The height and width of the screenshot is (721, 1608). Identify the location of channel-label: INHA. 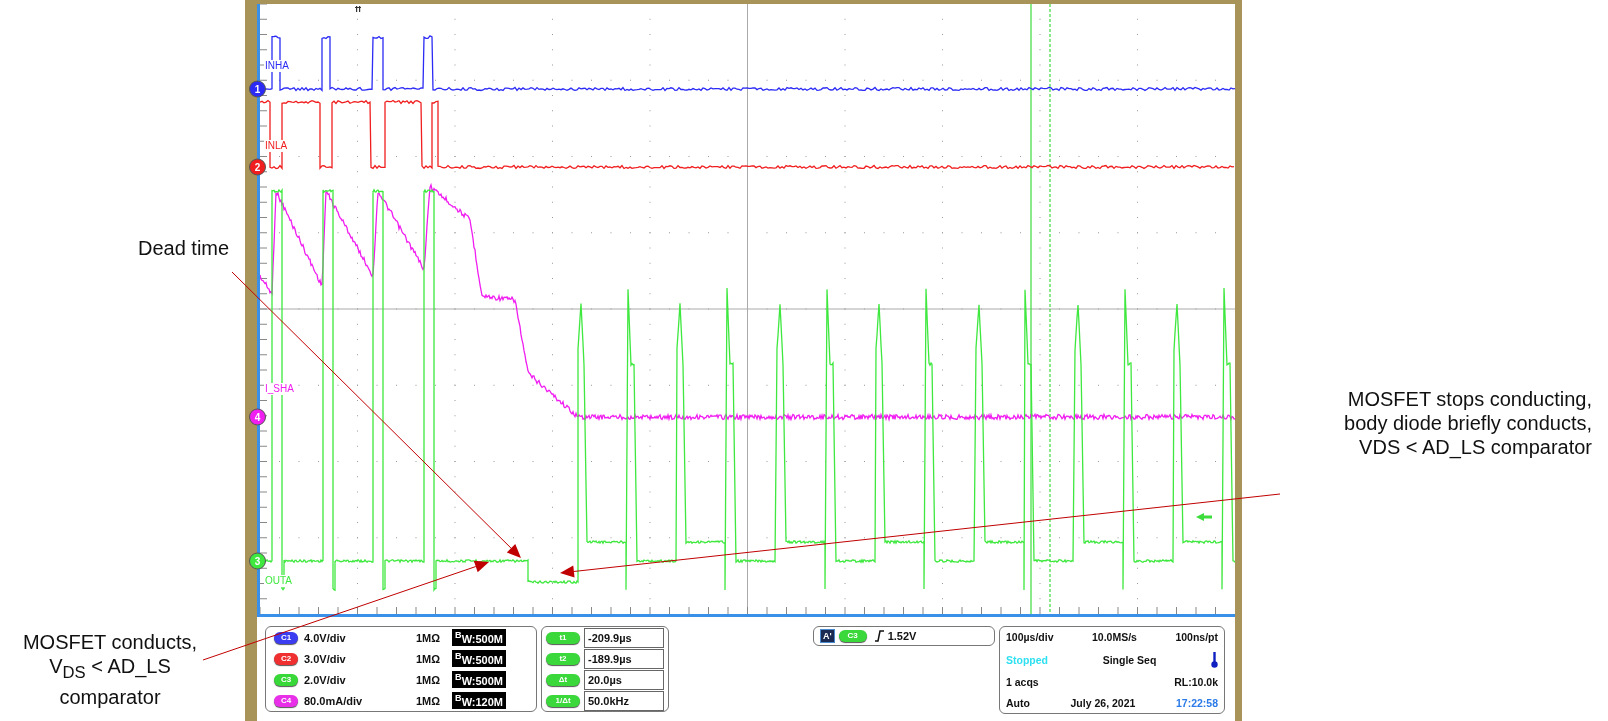
(277, 66).